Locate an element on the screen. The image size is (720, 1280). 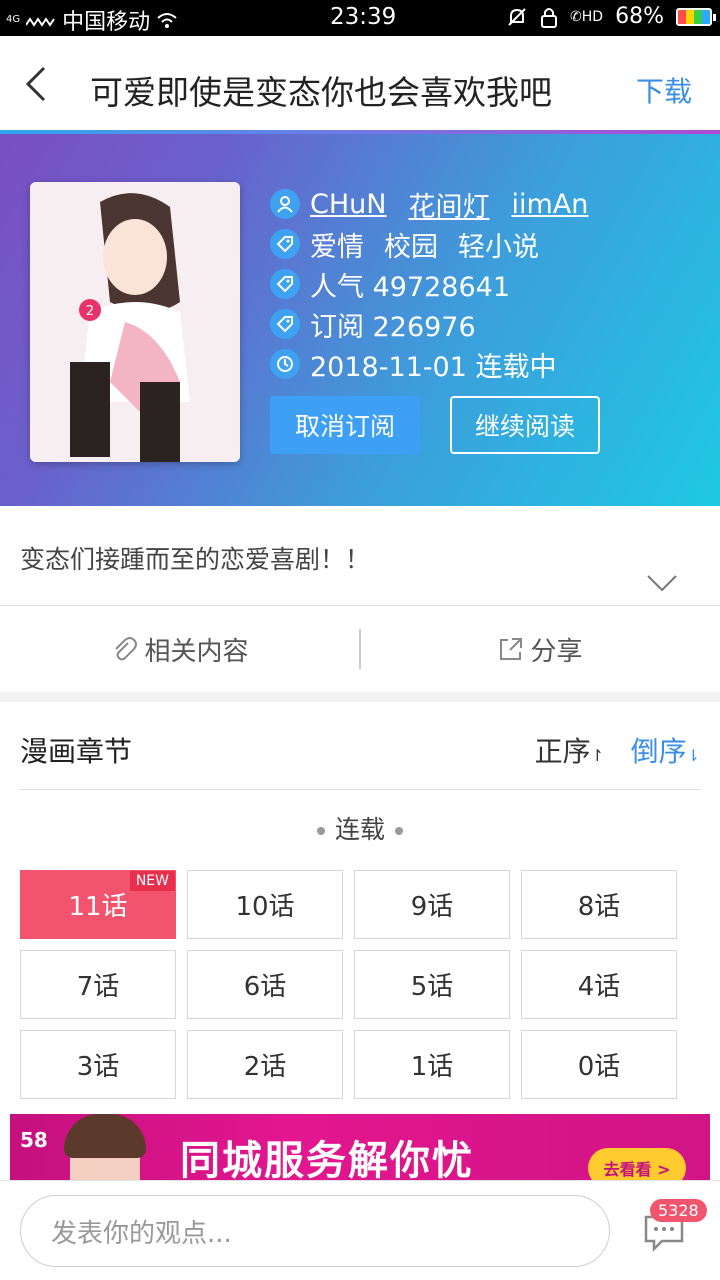
cover-illustration: 2 is located at coordinates (135, 322).